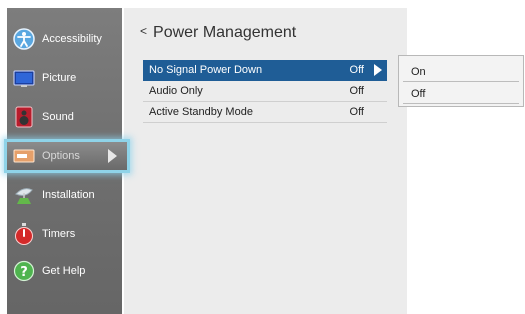 This screenshot has height=314, width=525. Describe the element at coordinates (72, 39) in the screenshot. I see `sidebar-item-label: Accessibility` at that location.